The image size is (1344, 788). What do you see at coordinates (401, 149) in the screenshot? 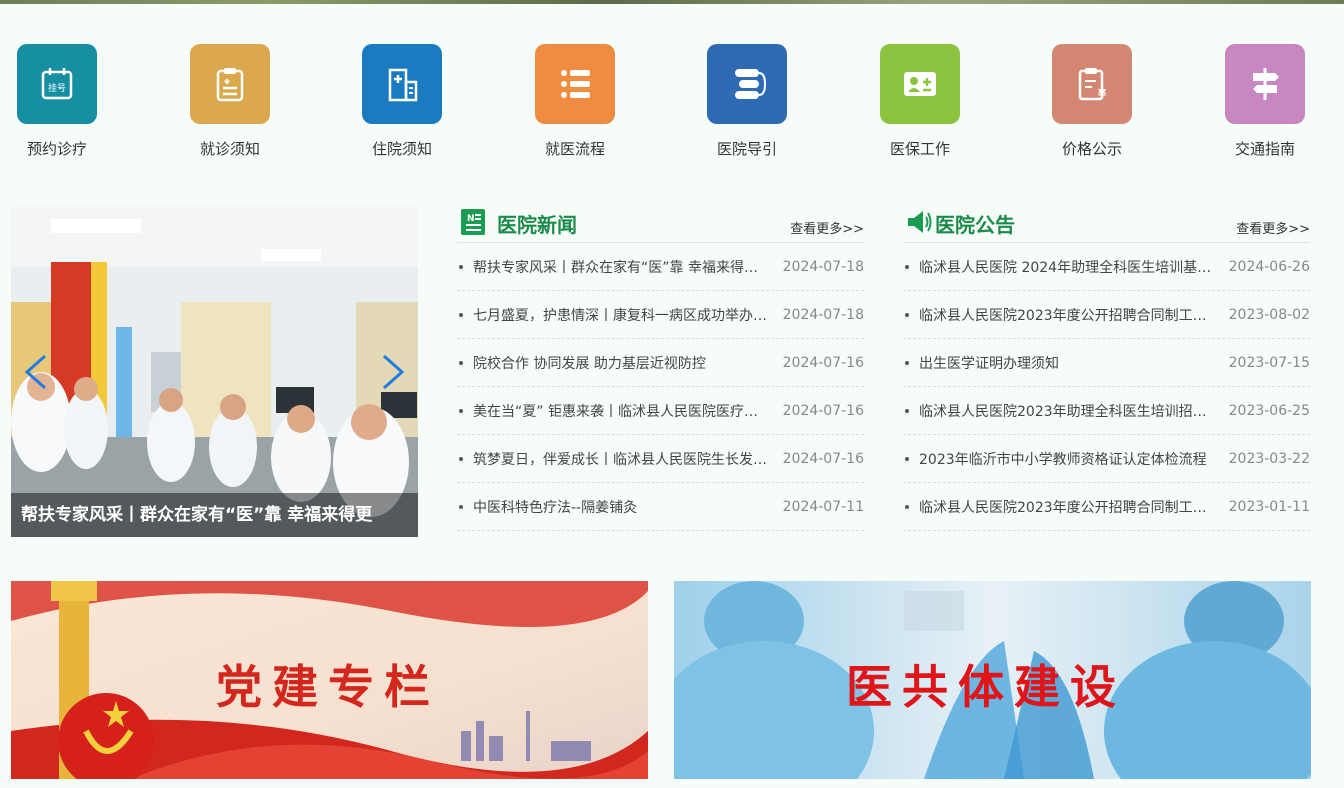
I see `quick-link-label: 住院须知` at bounding box center [401, 149].